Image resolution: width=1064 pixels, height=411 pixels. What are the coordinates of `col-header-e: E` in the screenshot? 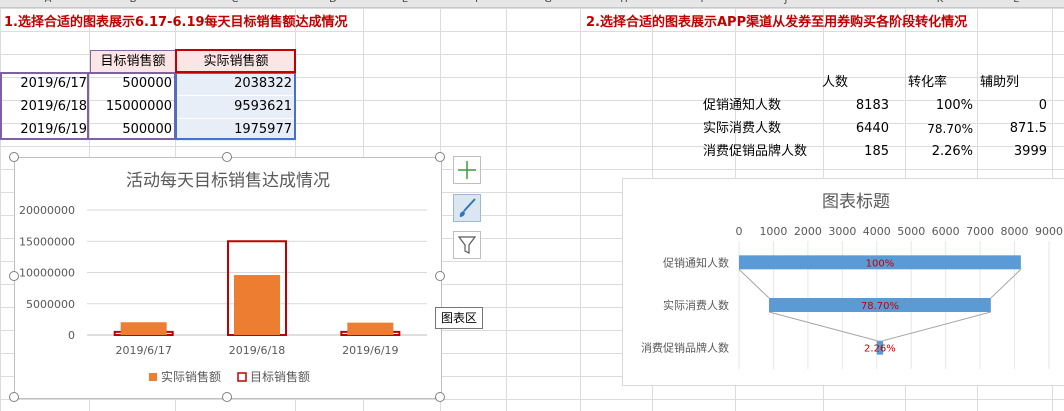 It's located at (405, 2).